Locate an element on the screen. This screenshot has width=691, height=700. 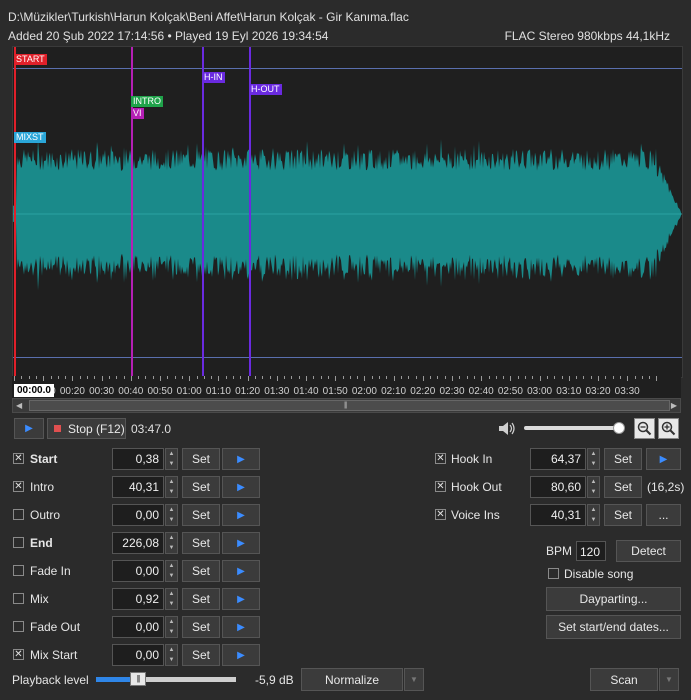
mix-start-play-button: ▶ is located at coordinates (241, 655).